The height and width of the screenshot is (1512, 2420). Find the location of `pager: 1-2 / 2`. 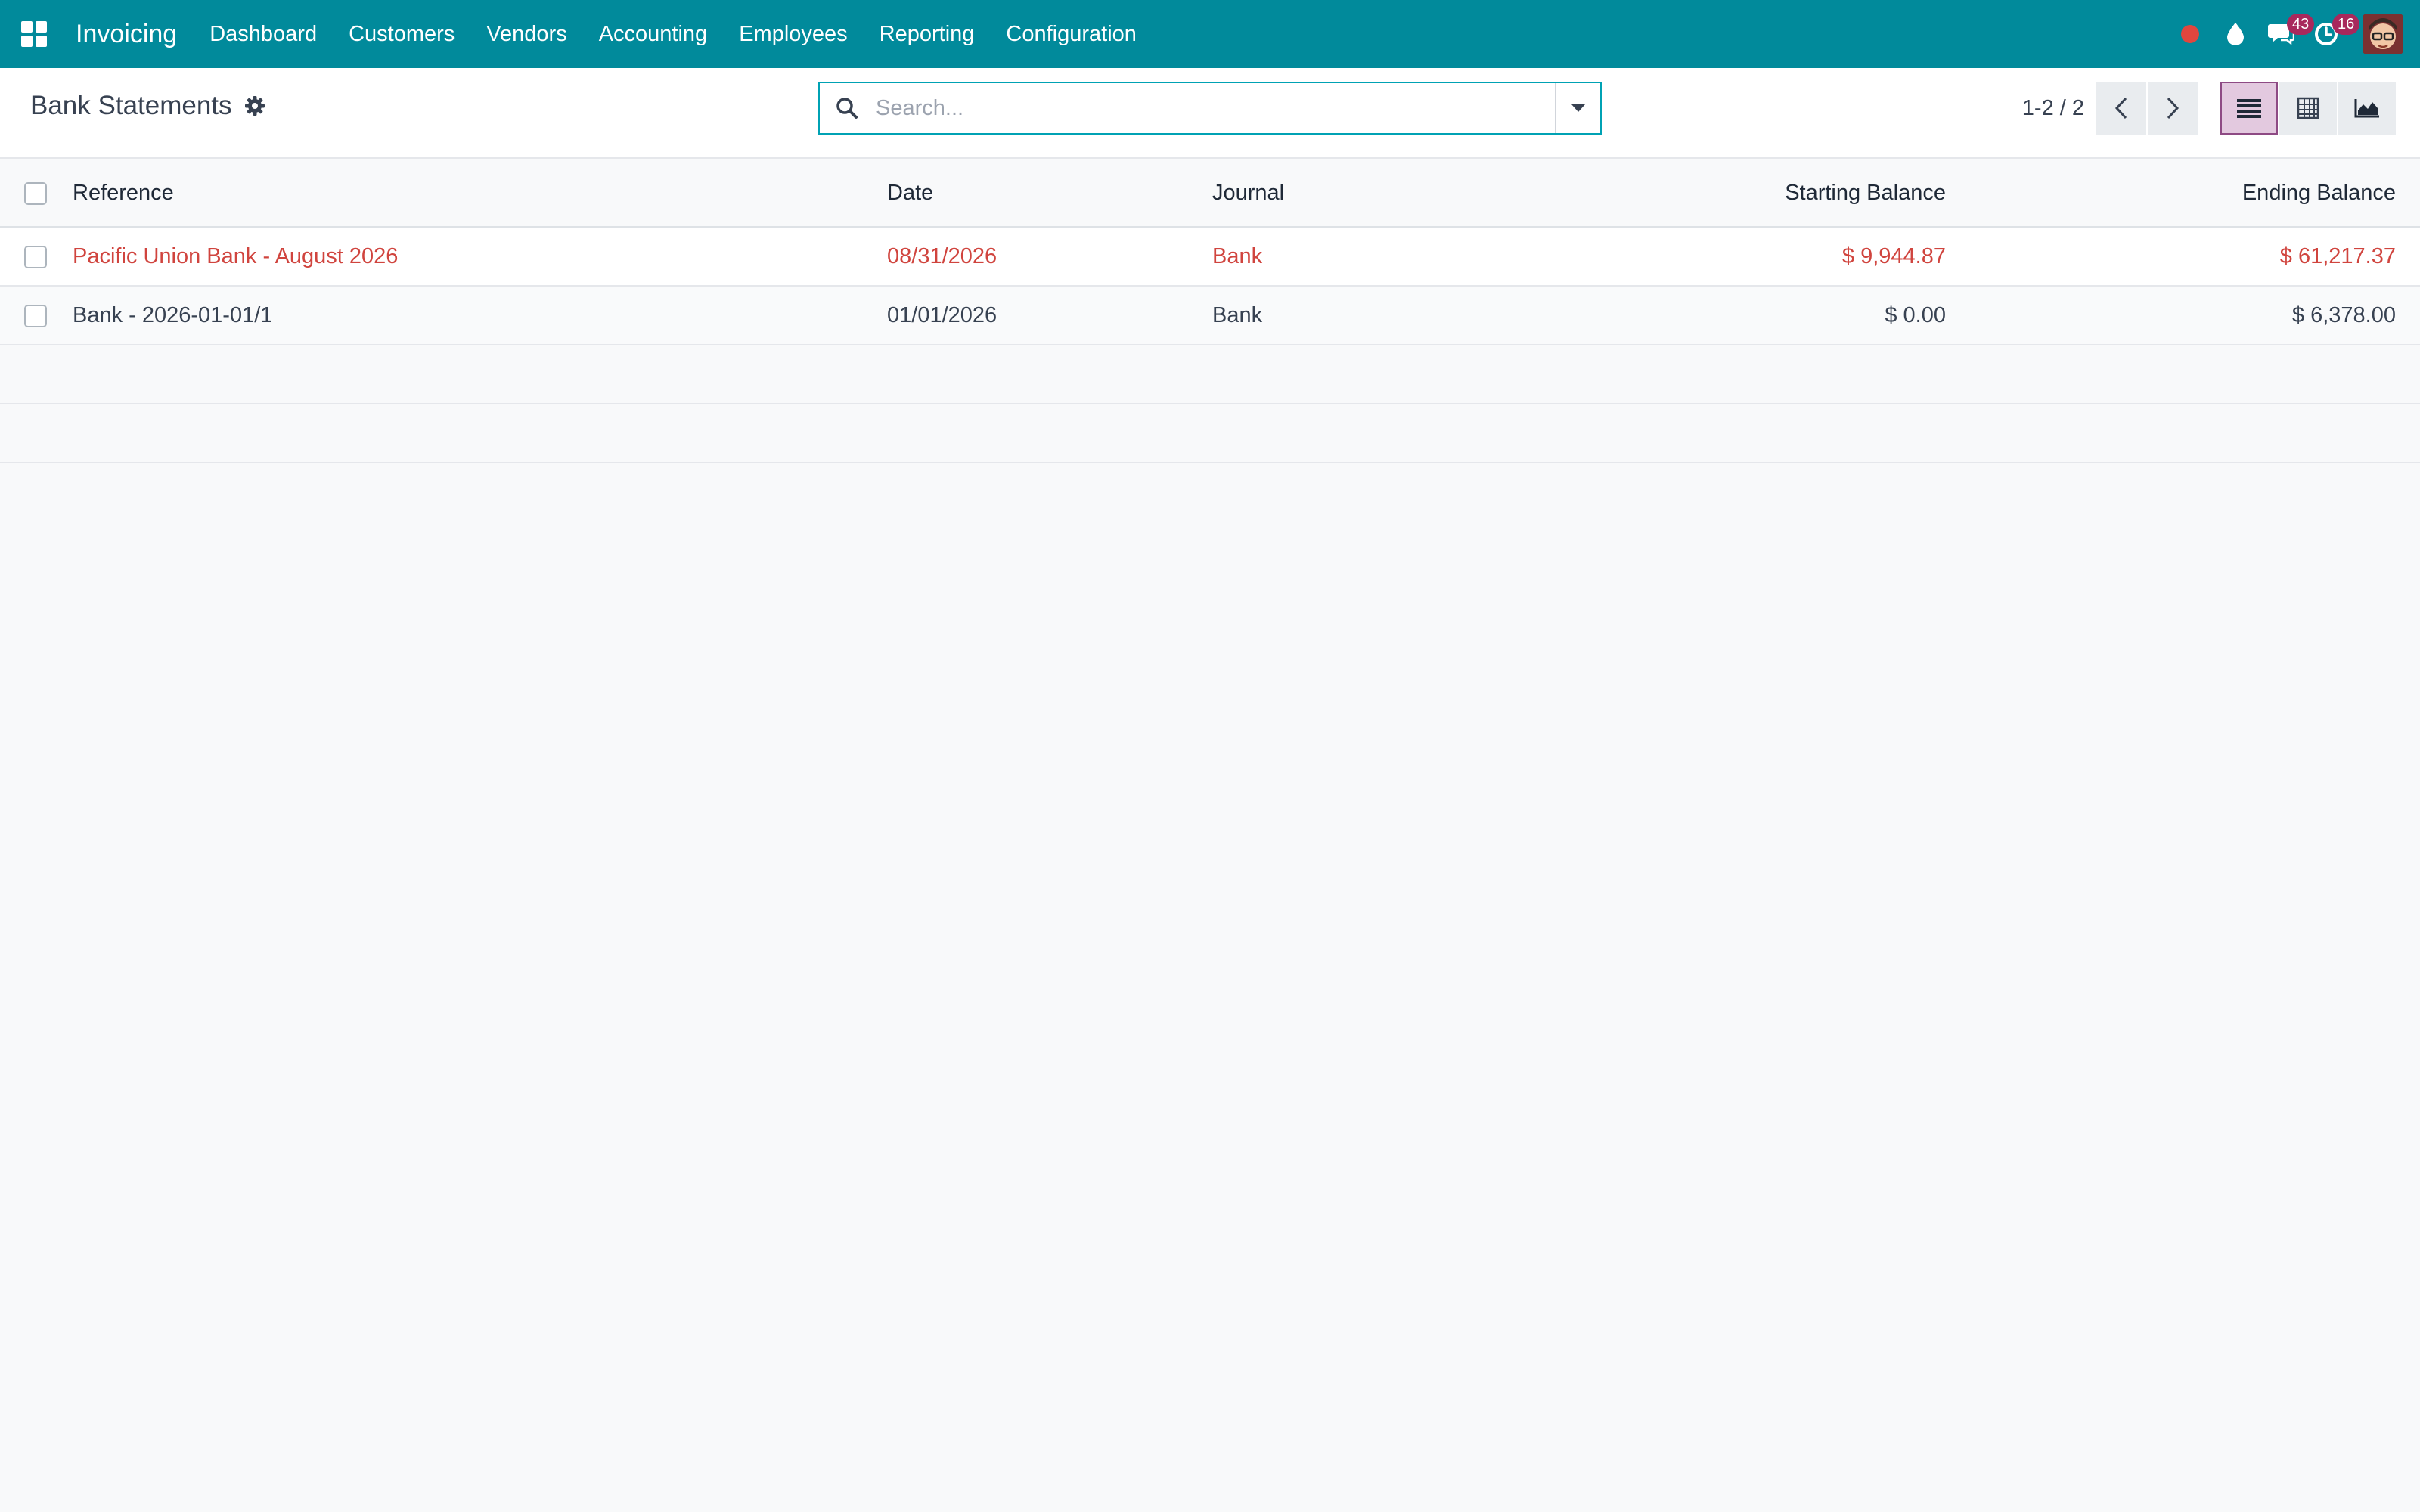

pager: 1-2 / 2 is located at coordinates (2110, 109).